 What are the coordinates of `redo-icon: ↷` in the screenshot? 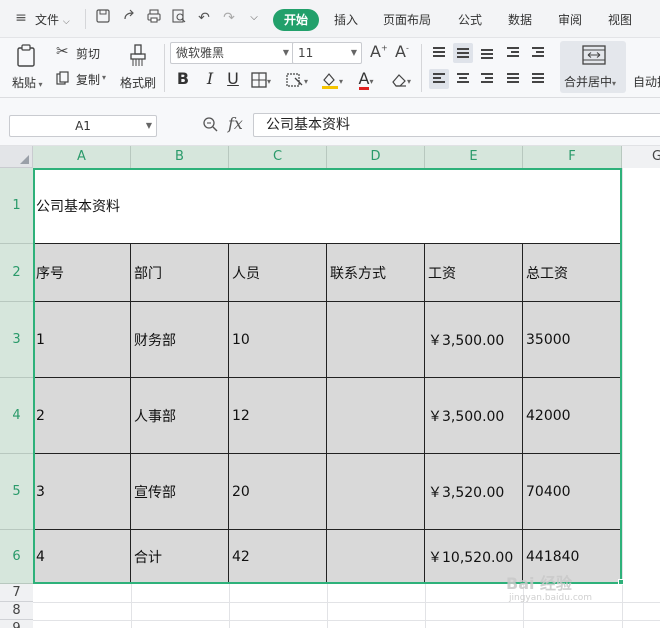 It's located at (229, 18).